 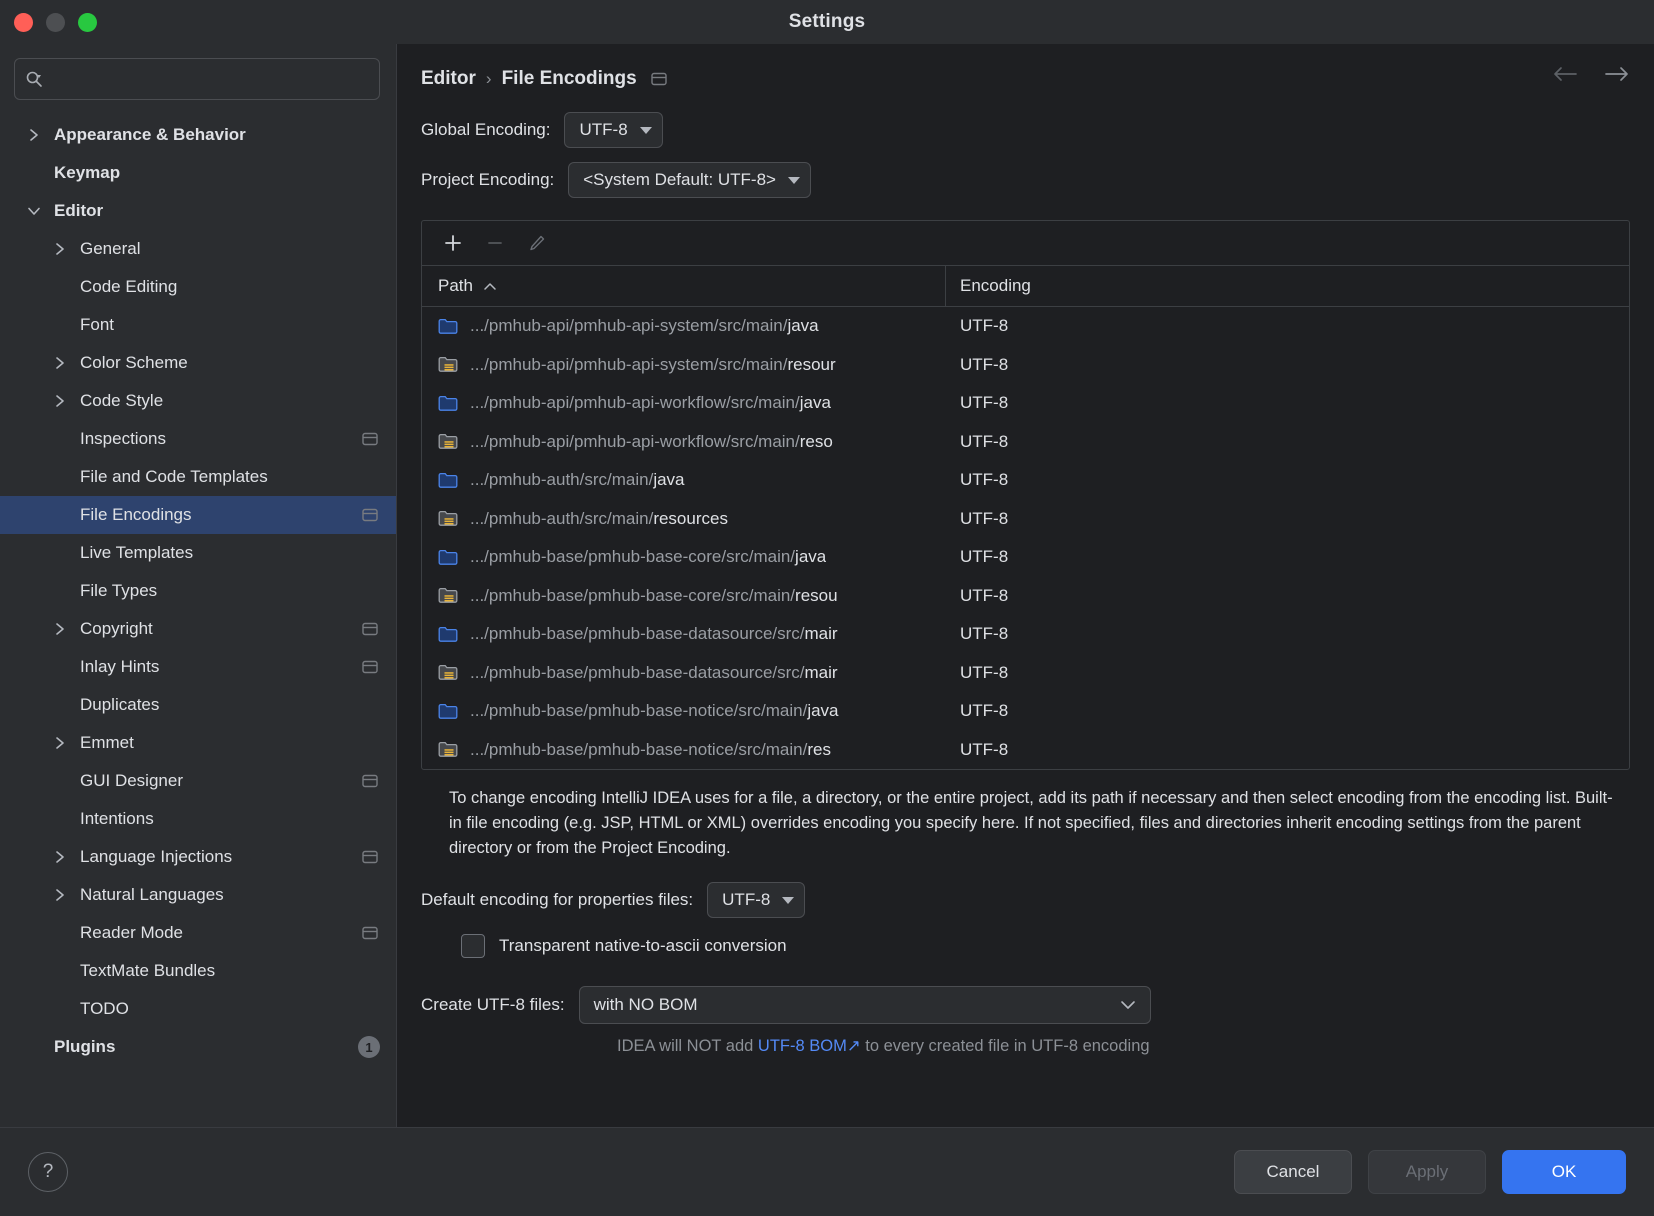 I want to click on sidebar-item-inspections: Inspections, so click(x=198, y=439).